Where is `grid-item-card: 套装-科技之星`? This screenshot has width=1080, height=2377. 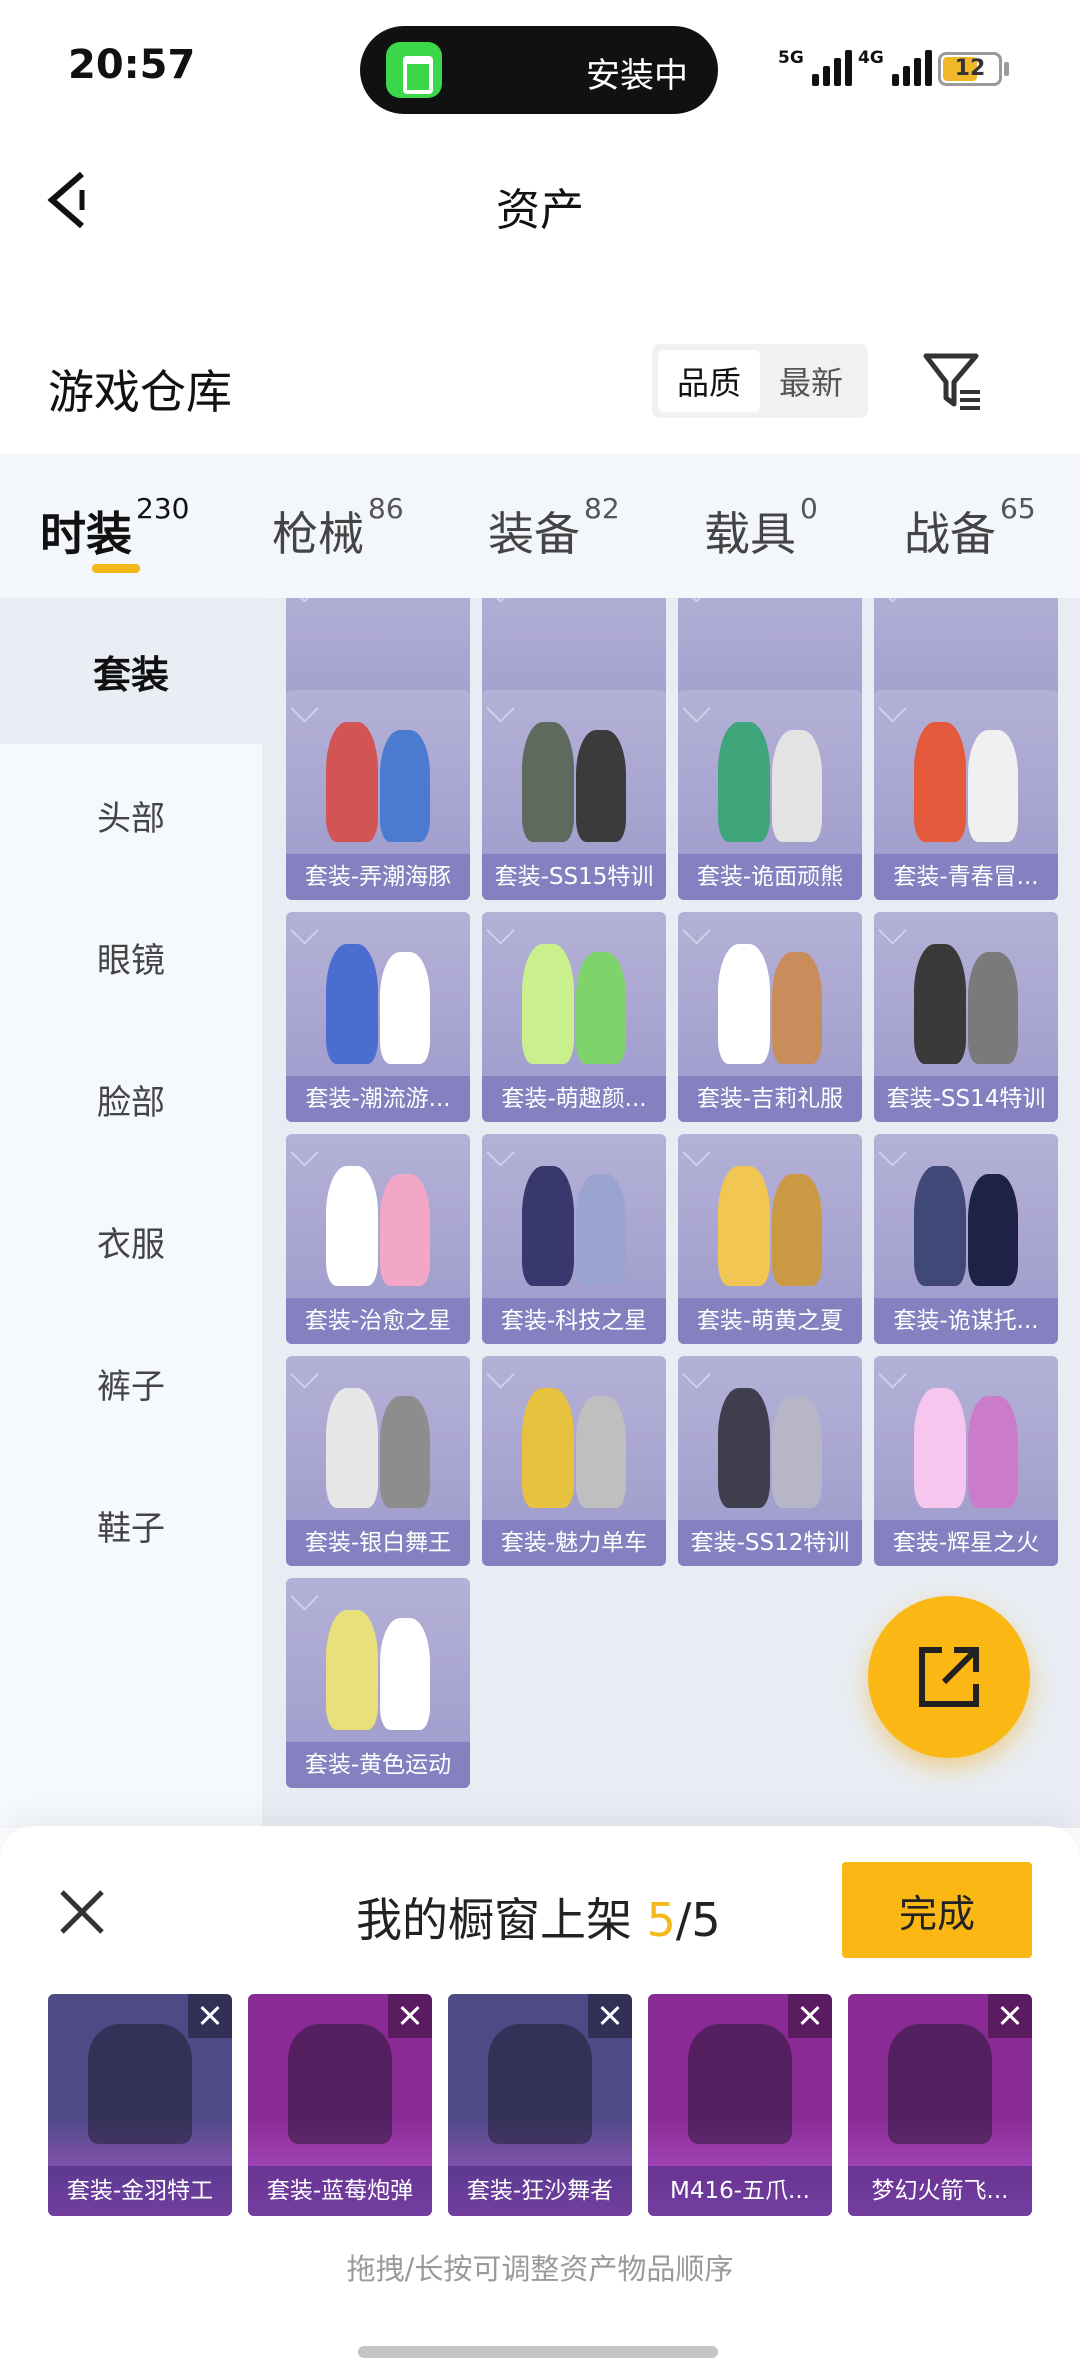 grid-item-card: 套装-科技之星 is located at coordinates (574, 1239).